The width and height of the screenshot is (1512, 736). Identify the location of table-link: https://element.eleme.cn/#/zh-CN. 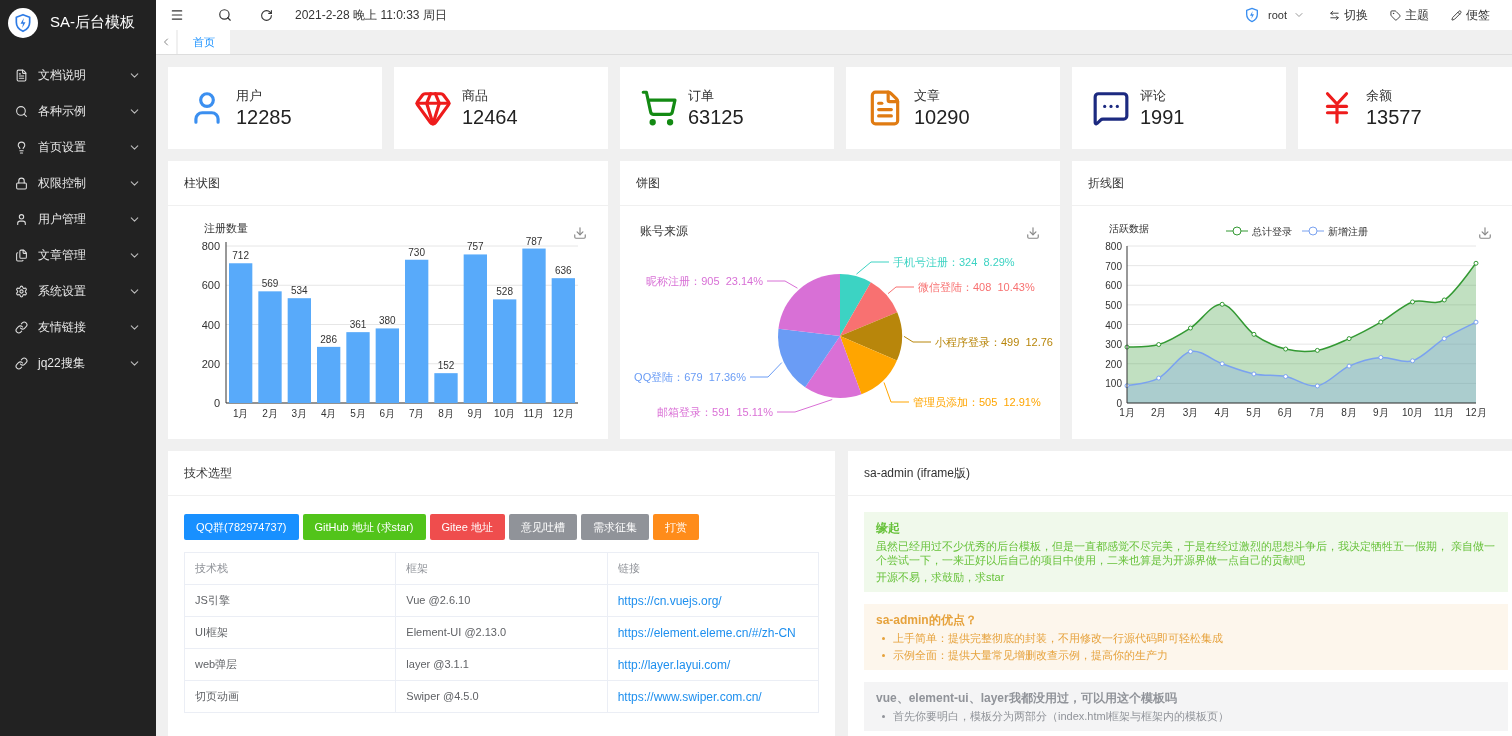
(713, 632).